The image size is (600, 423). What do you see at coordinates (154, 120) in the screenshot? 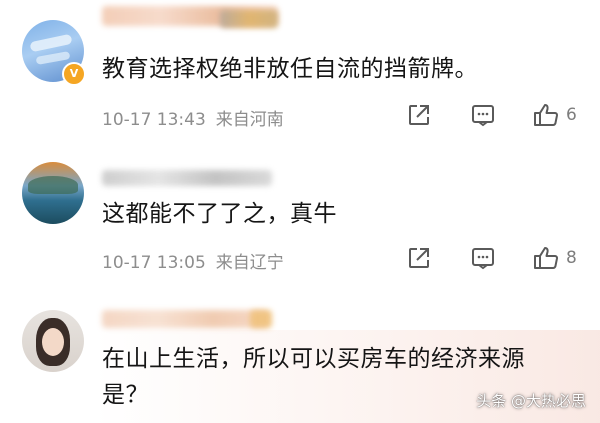
I see `comment-time: 10-17 13:43` at bounding box center [154, 120].